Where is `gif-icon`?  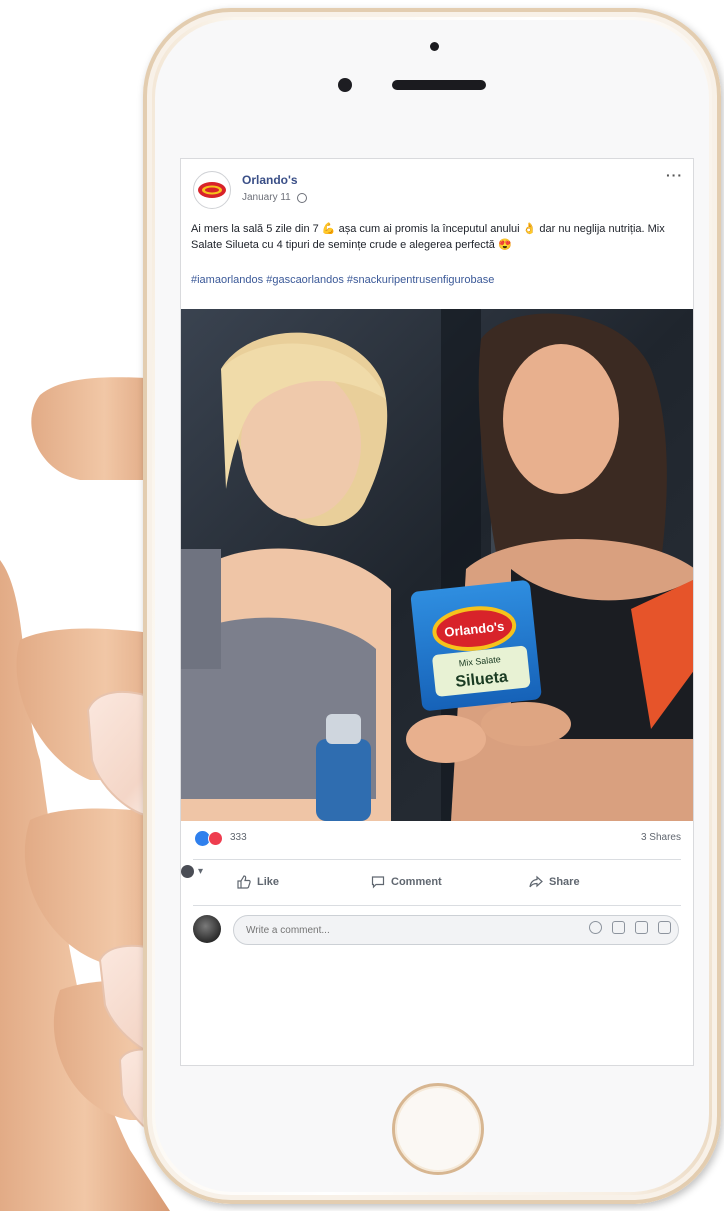 gif-icon is located at coordinates (641, 927).